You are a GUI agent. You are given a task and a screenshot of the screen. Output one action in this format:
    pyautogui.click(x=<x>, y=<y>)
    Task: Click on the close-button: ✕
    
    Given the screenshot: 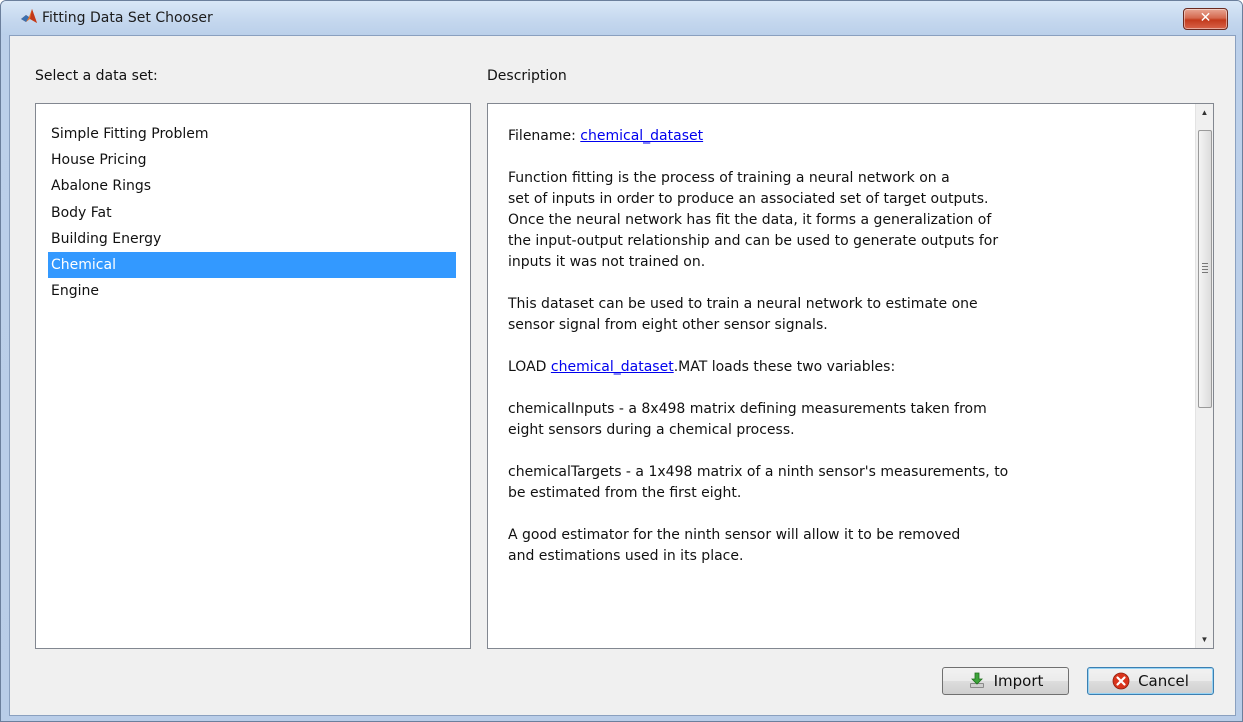 What is the action you would take?
    pyautogui.click(x=1205, y=19)
    